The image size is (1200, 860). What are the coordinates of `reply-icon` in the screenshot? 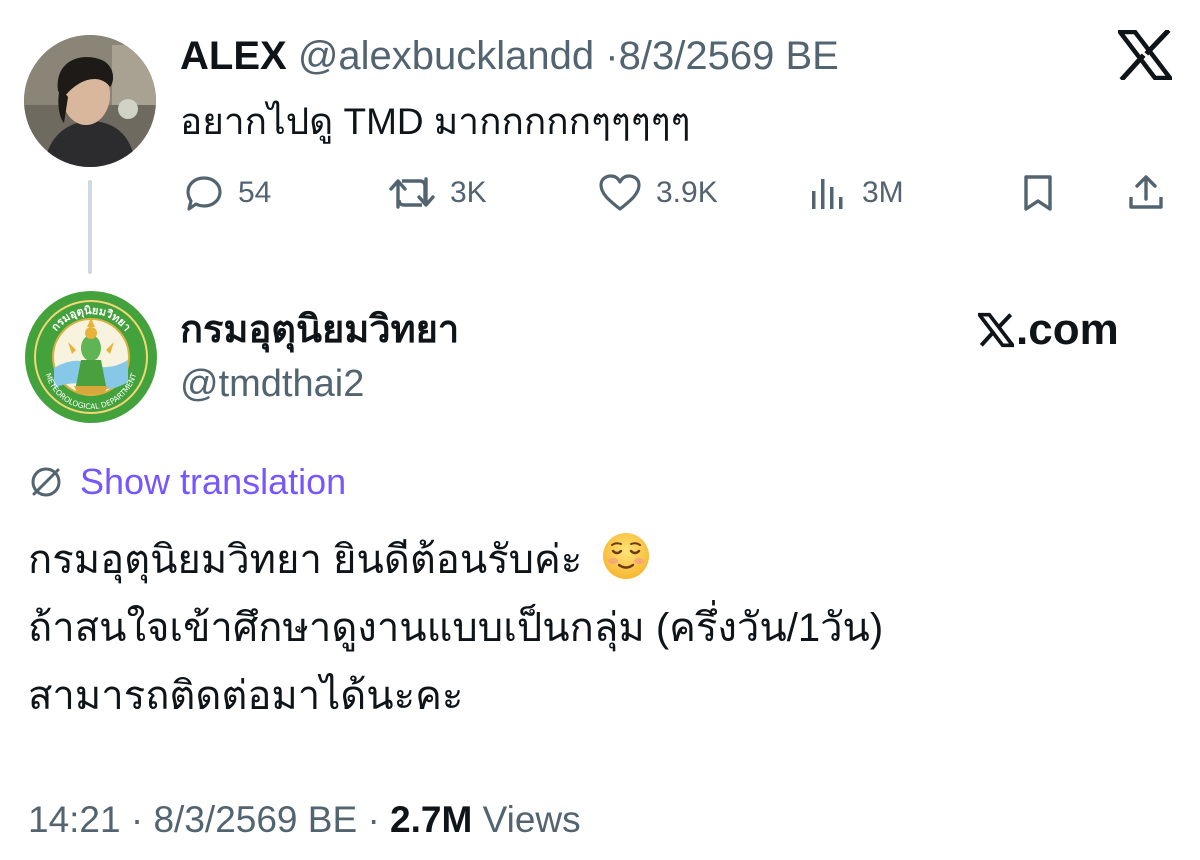 It's located at (204, 193).